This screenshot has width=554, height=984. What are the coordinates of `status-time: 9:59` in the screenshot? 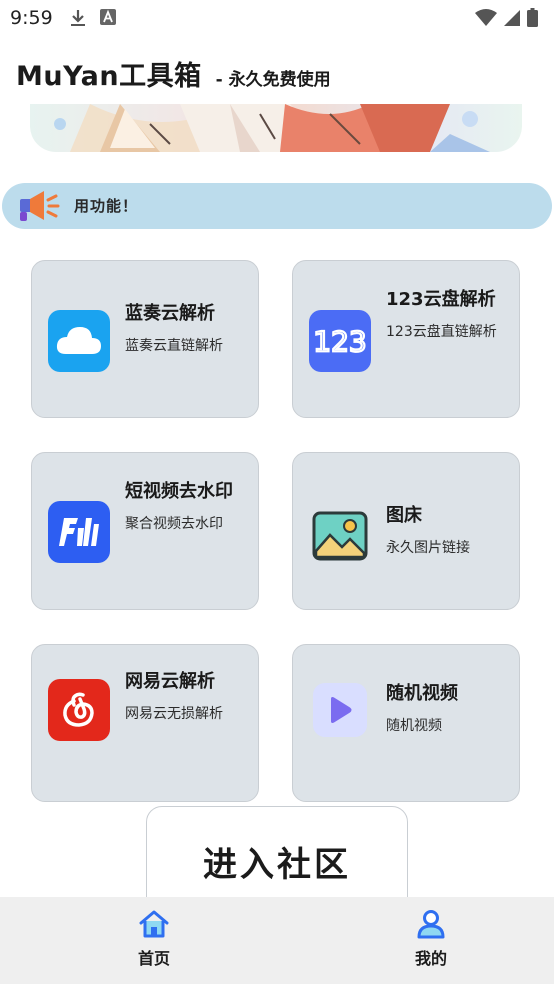 It's located at (31, 18).